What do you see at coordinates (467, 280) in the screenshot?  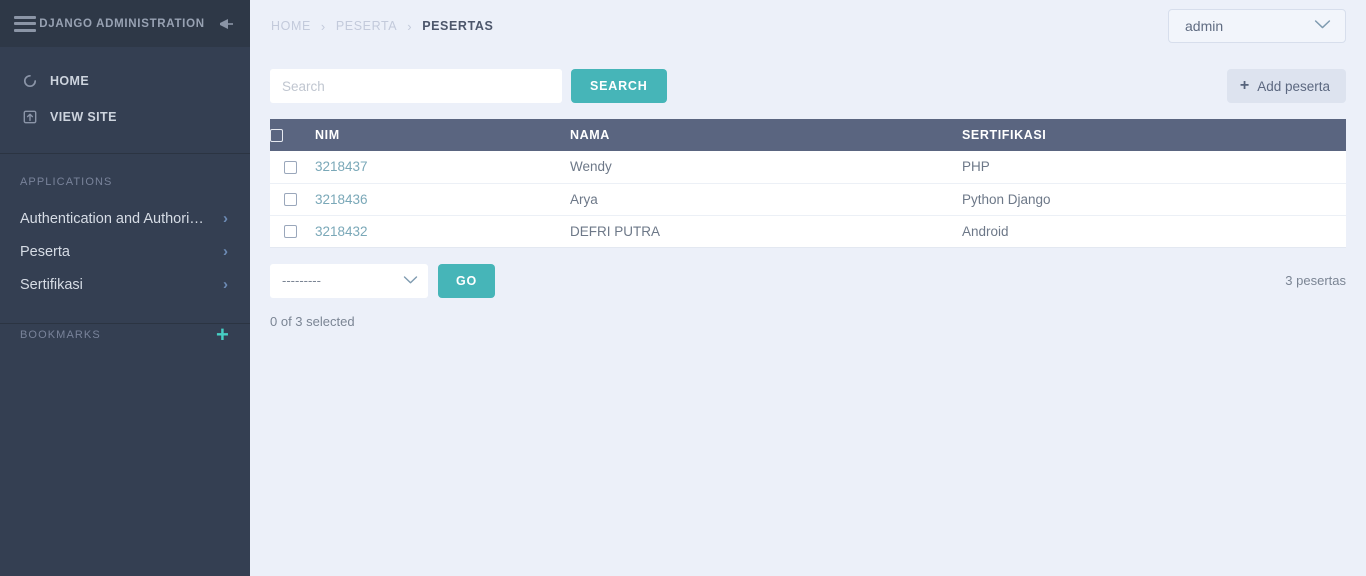 I see `go-button: GO` at bounding box center [467, 280].